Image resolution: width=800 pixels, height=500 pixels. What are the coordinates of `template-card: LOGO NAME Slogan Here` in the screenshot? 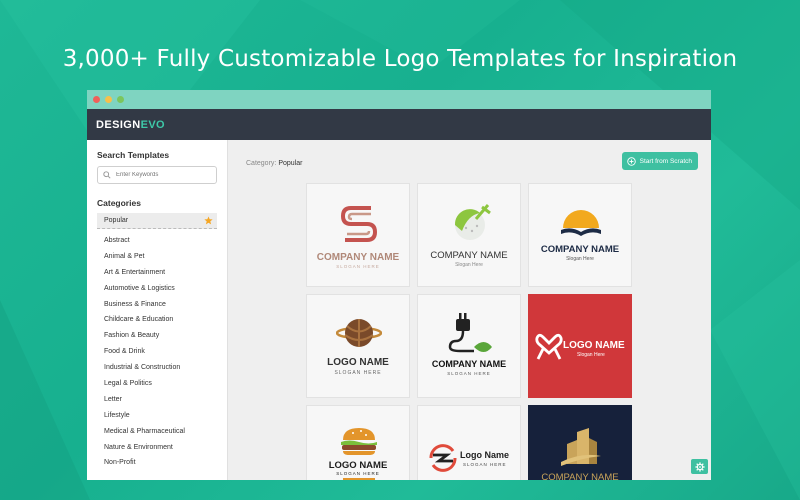 It's located at (580, 346).